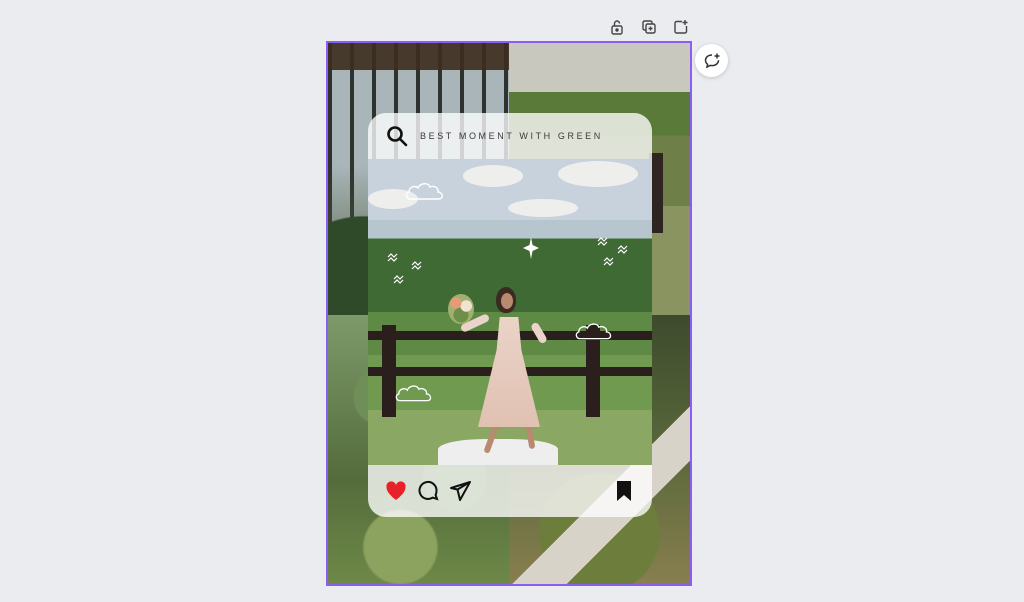  Describe the element at coordinates (428, 491) in the screenshot. I see `comment-icon` at that location.